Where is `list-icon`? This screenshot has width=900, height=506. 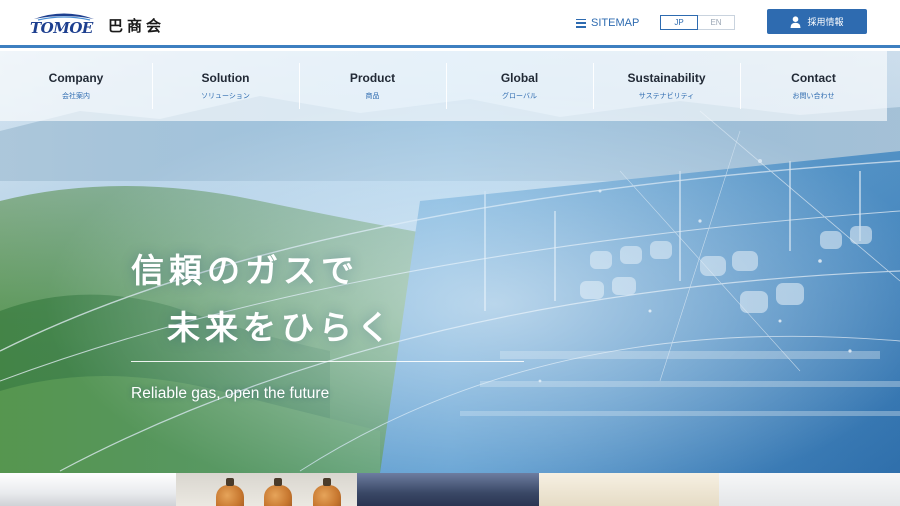 list-icon is located at coordinates (581, 23).